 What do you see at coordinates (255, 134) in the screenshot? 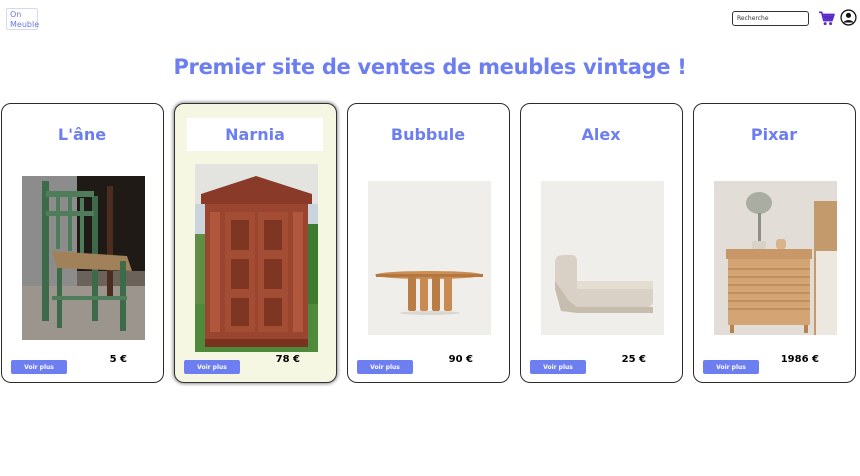
I see `product-name: Narnia` at bounding box center [255, 134].